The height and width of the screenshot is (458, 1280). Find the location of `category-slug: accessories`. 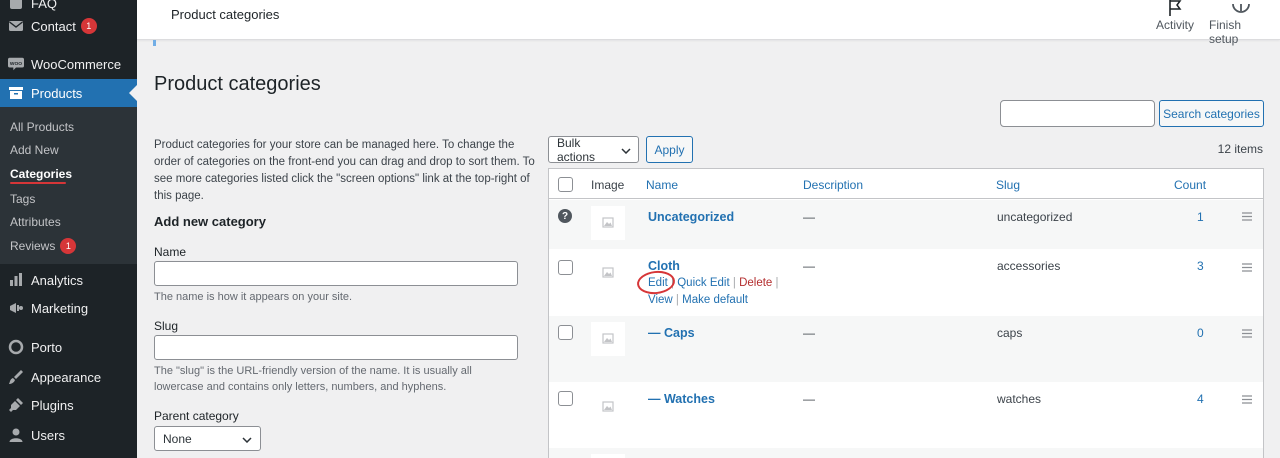

category-slug: accessories is located at coordinates (1029, 266).